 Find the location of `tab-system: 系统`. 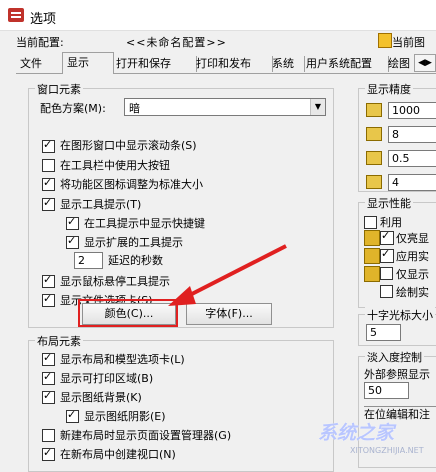

tab-system: 系统 is located at coordinates (286, 64).